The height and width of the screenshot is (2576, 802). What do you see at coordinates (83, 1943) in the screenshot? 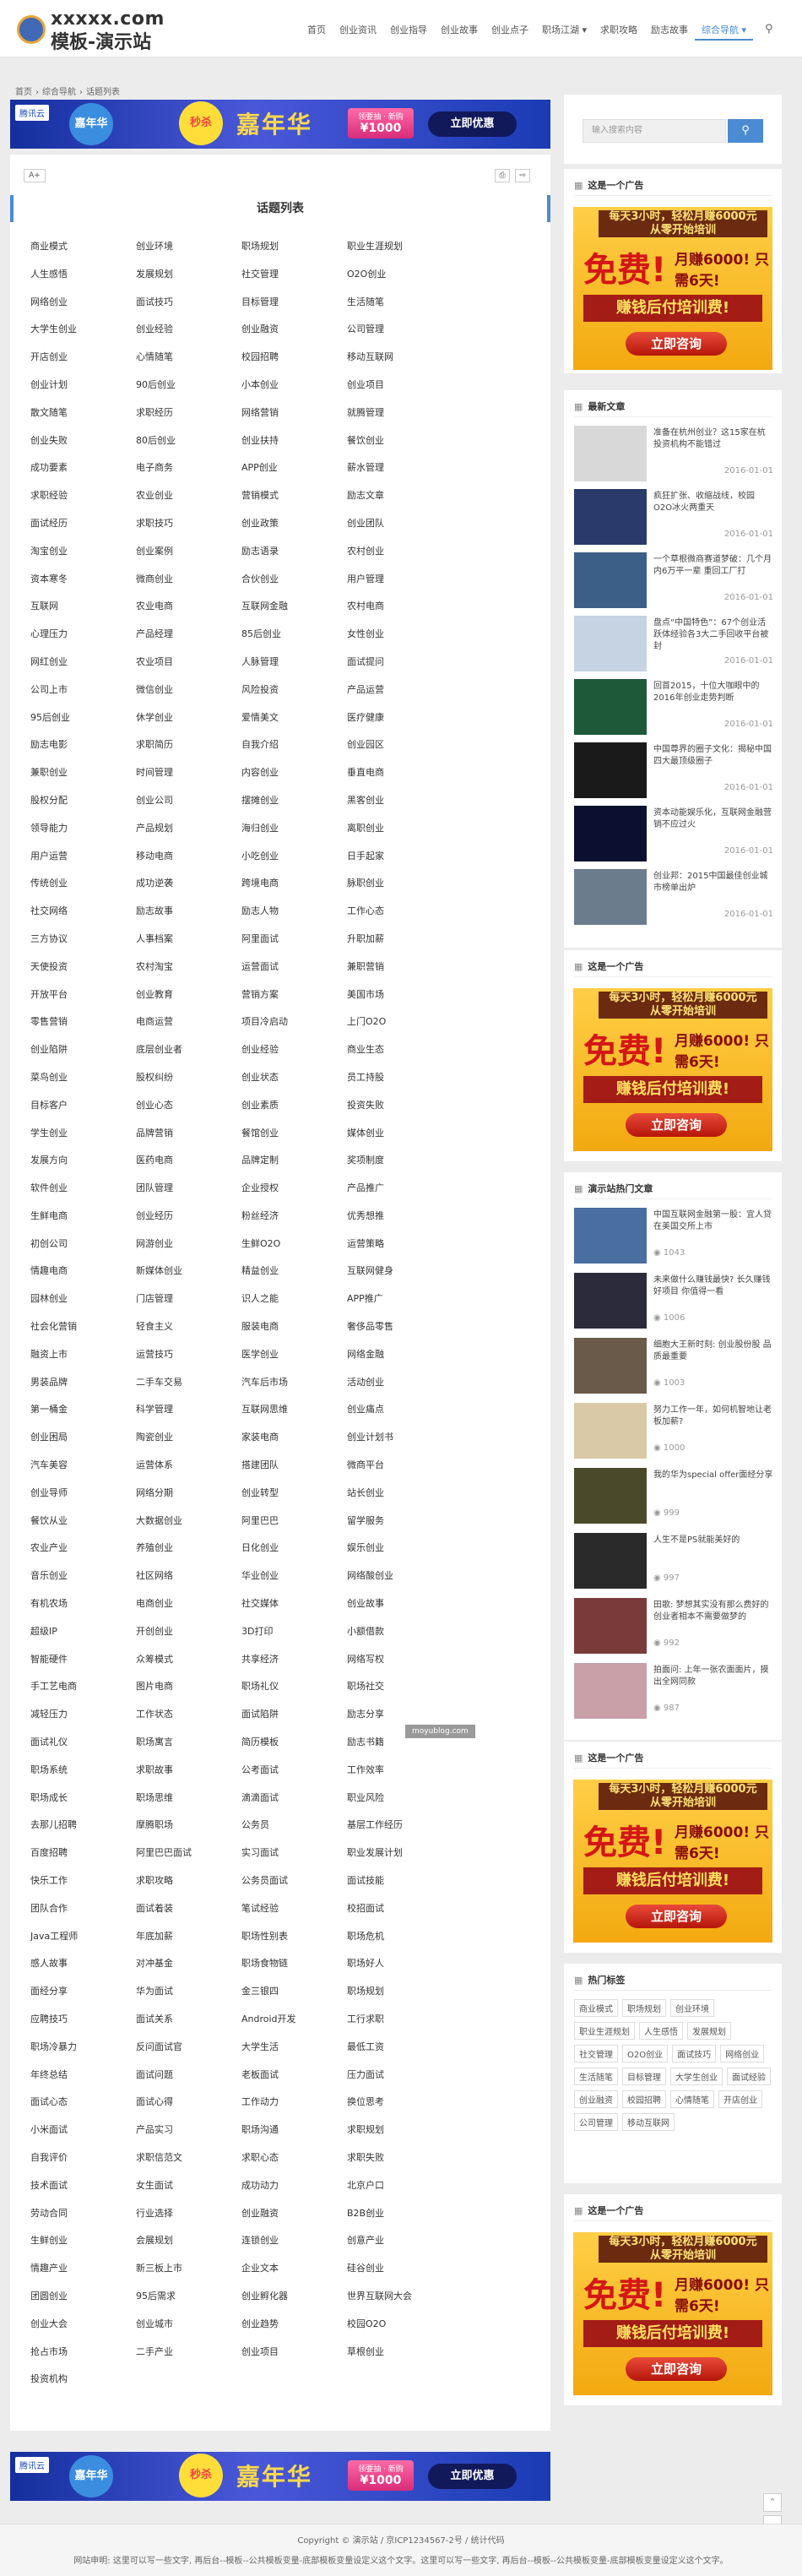
I see `topic-tag-link: Java工程师` at bounding box center [83, 1943].